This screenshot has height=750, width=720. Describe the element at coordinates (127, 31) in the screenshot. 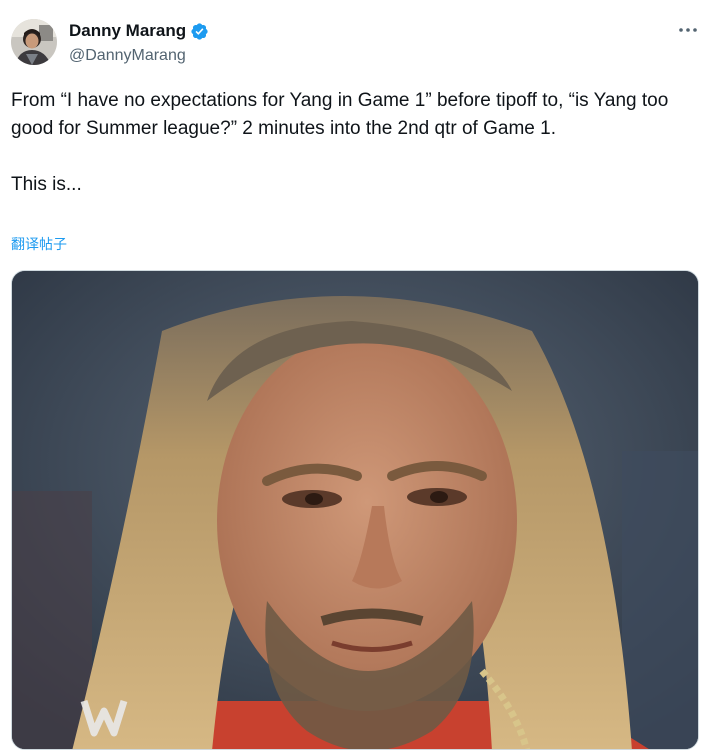

I see `display-name: Danny Marang` at that location.